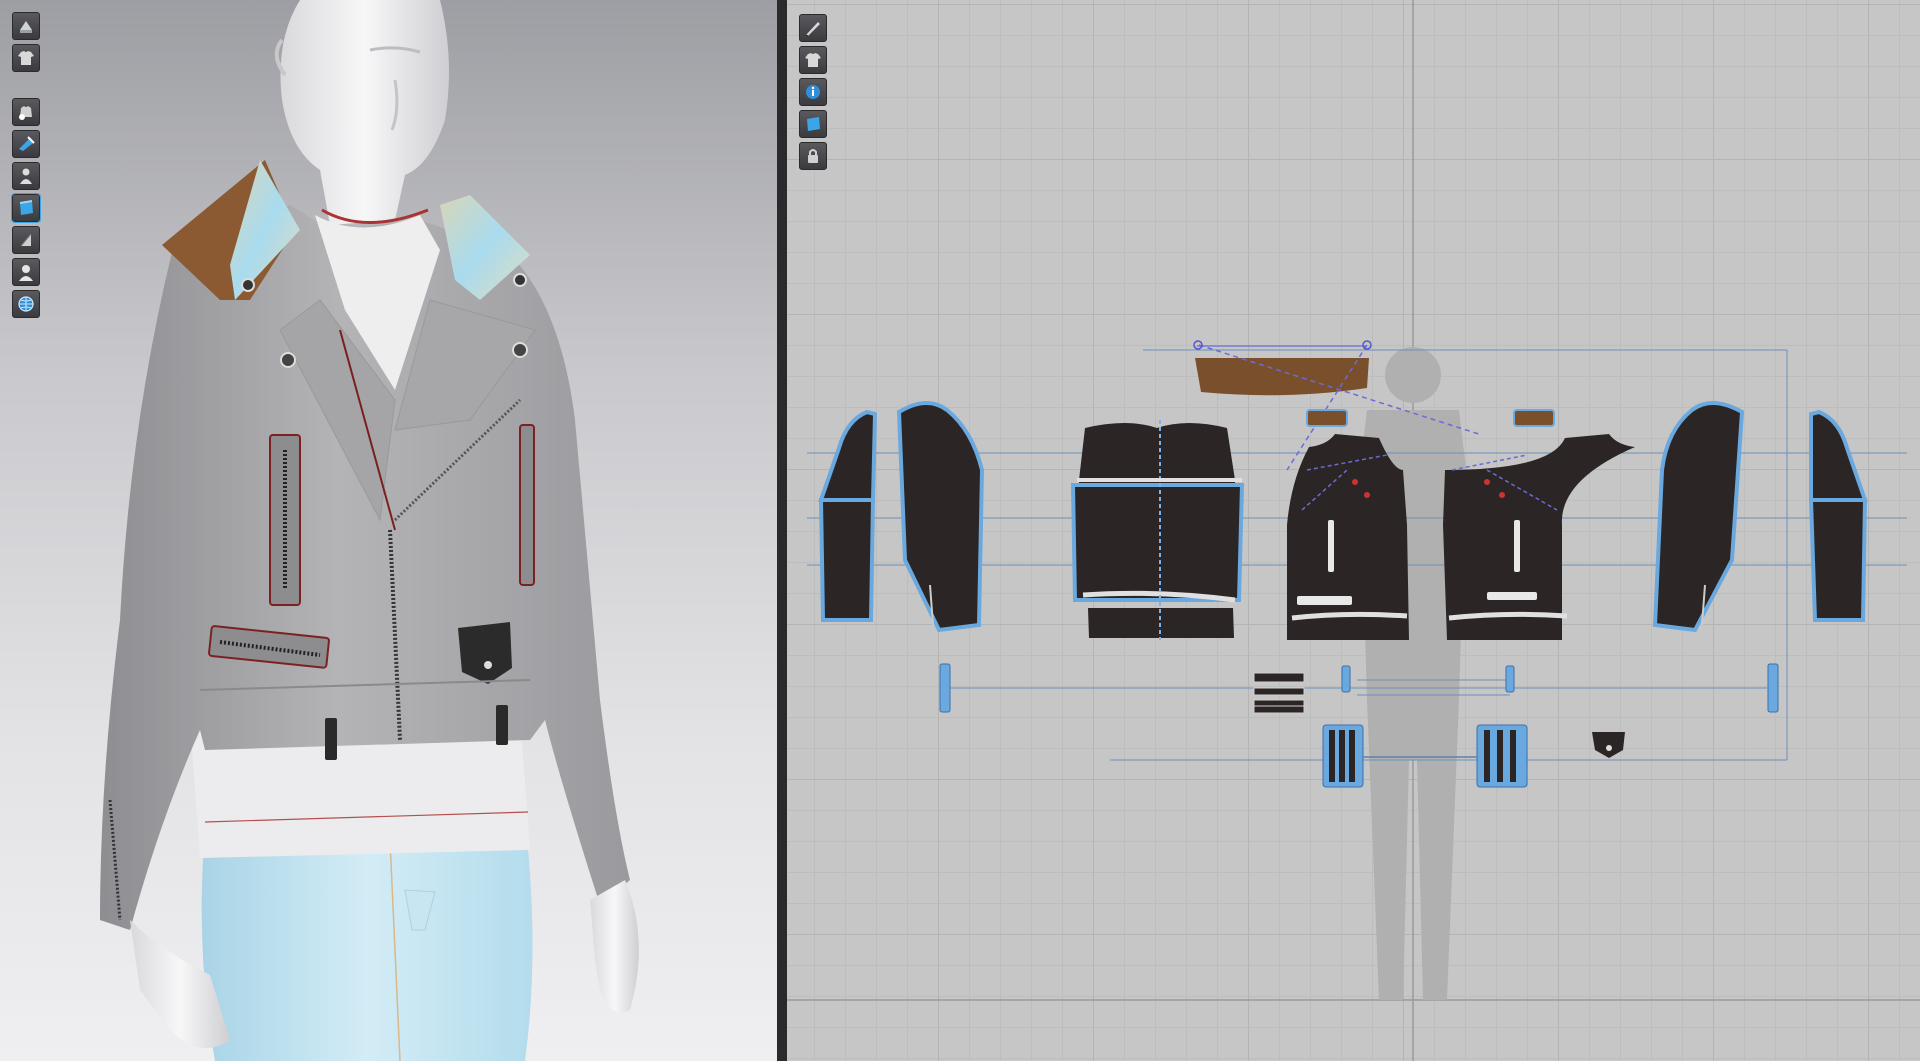 The height and width of the screenshot is (1061, 1920). I want to click on 3d-toolbar, so click(26, 165).